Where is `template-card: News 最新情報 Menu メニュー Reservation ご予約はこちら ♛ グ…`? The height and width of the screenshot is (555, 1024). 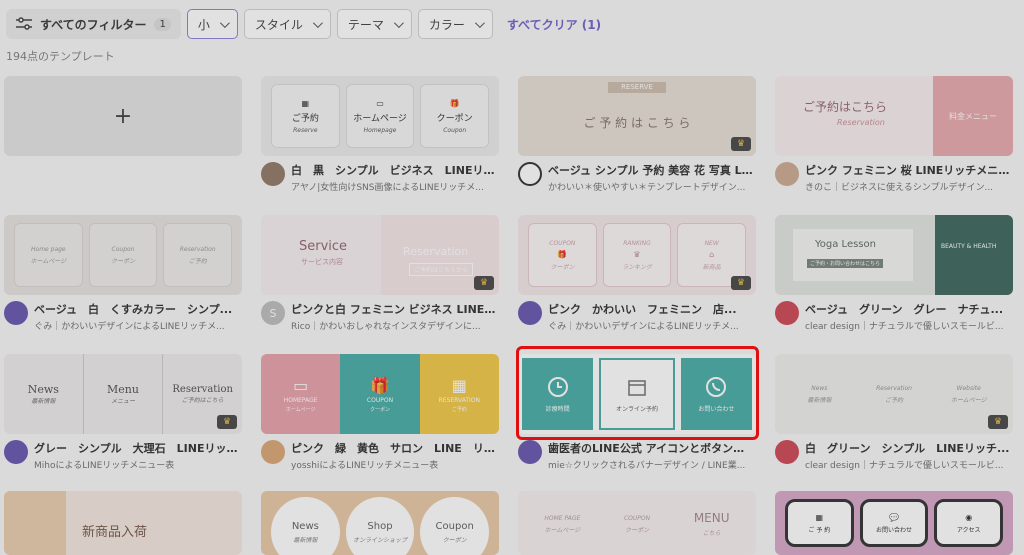 template-card: News 最新情報 Menu メニュー Reservation ご予約はこちら ♛ グ… is located at coordinates (123, 412).